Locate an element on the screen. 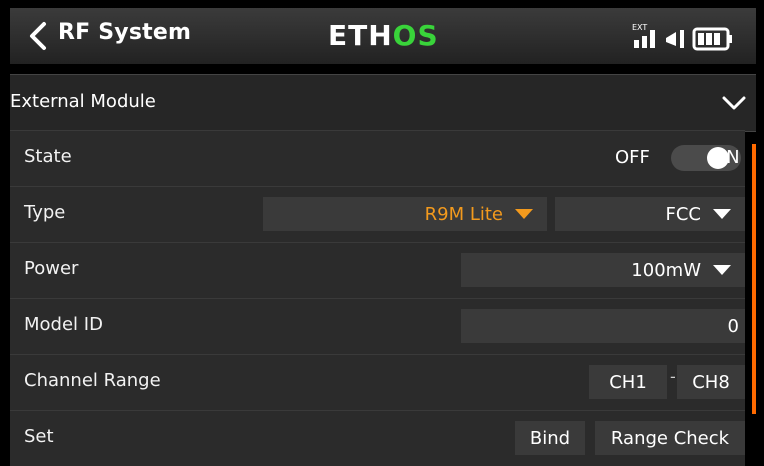 The height and width of the screenshot is (466, 764). bind-button-label: Bind is located at coordinates (550, 438).